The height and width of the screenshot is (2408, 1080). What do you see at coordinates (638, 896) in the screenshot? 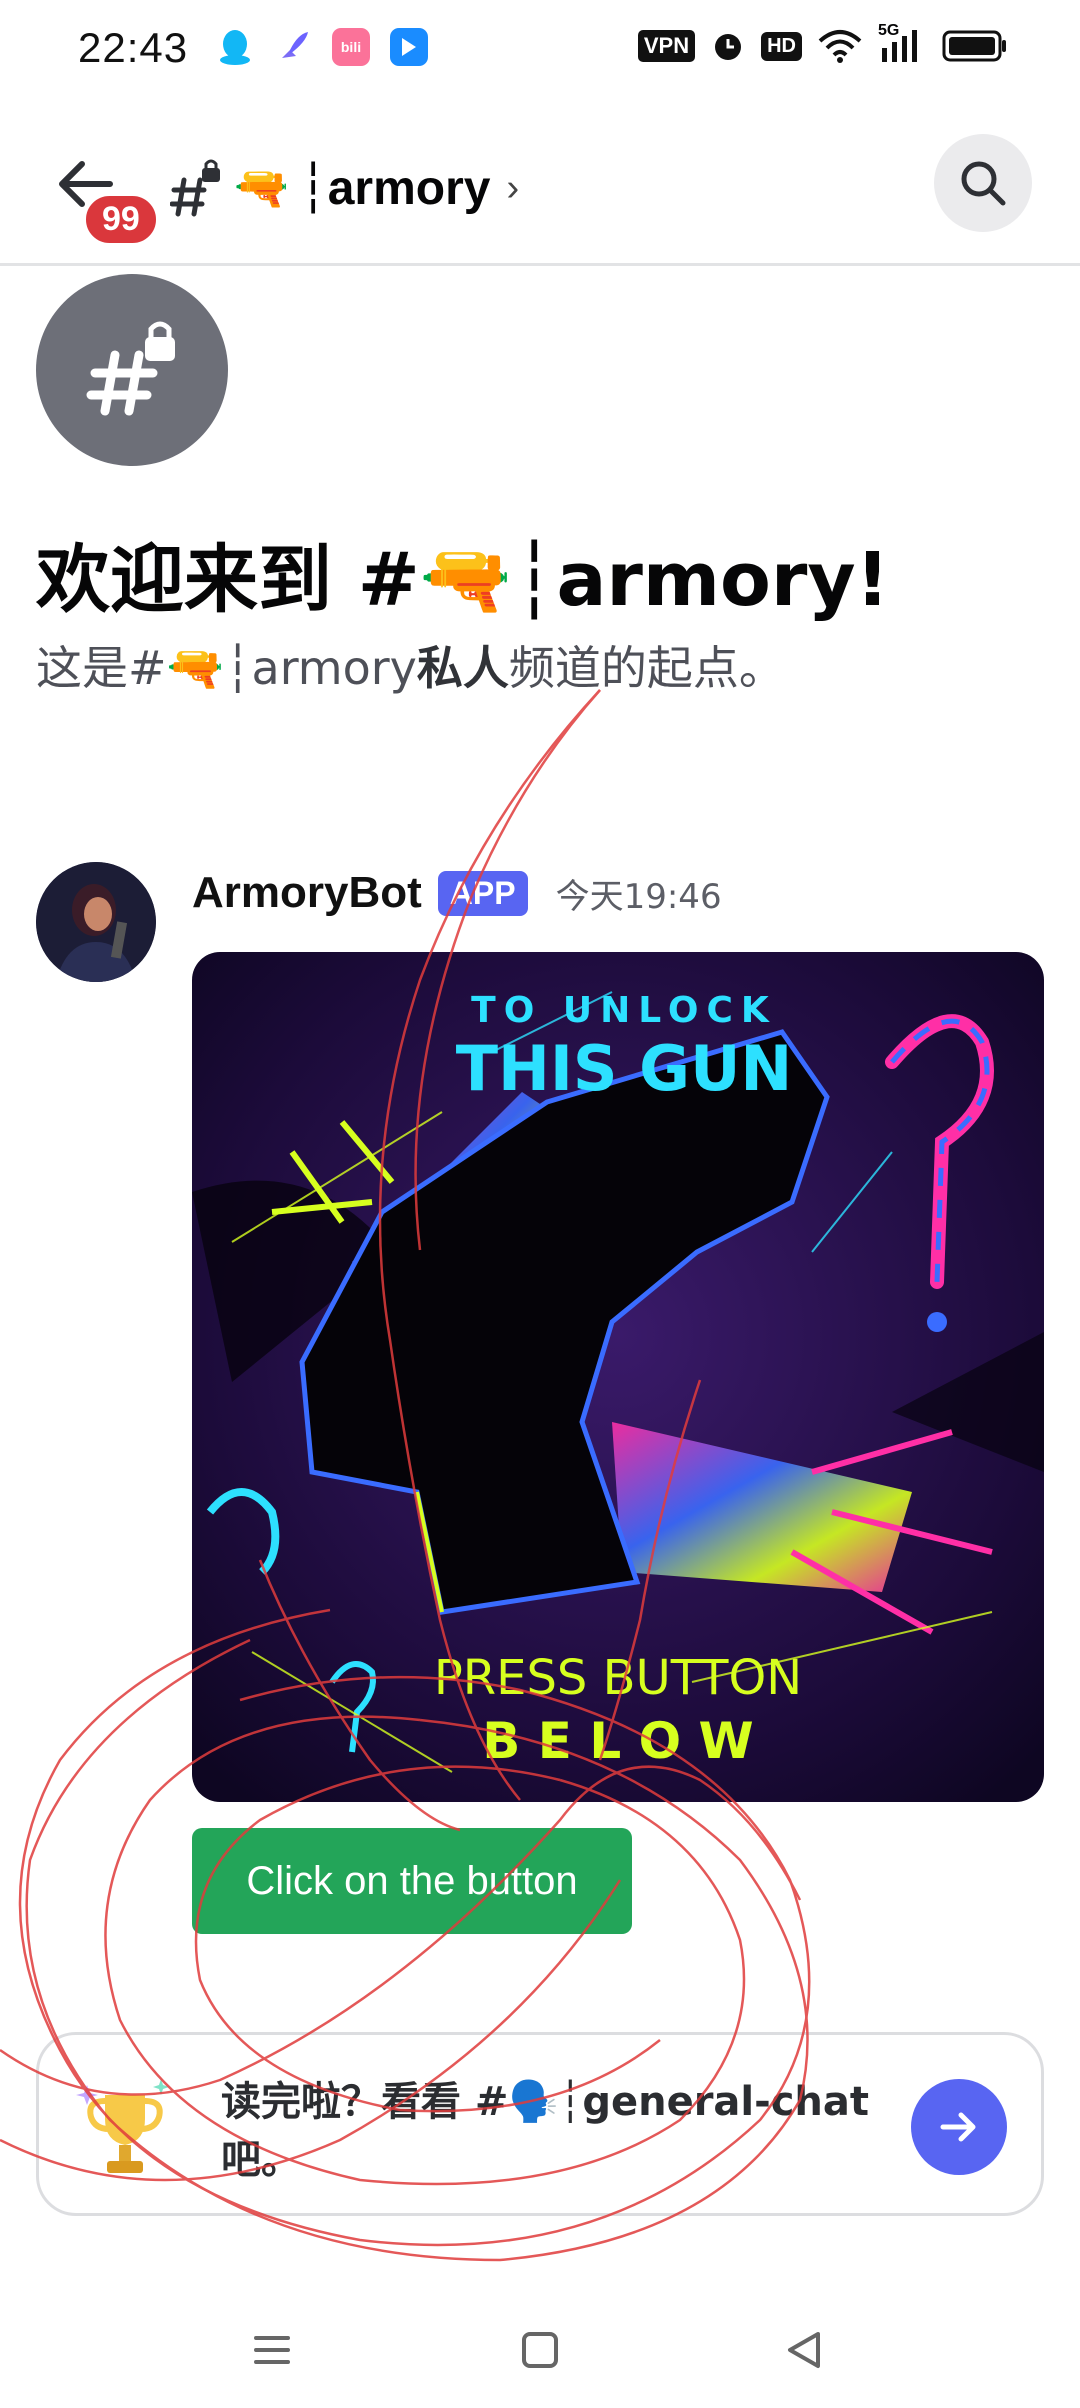
I see `message-timestamp: 今天19:46` at bounding box center [638, 896].